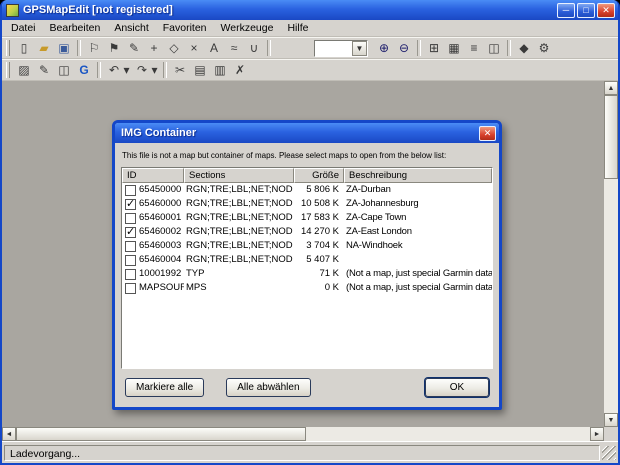 This screenshot has height=465, width=620. Describe the element at coordinates (114, 48) in the screenshot. I see `add-flag-icon: ⚑` at that location.